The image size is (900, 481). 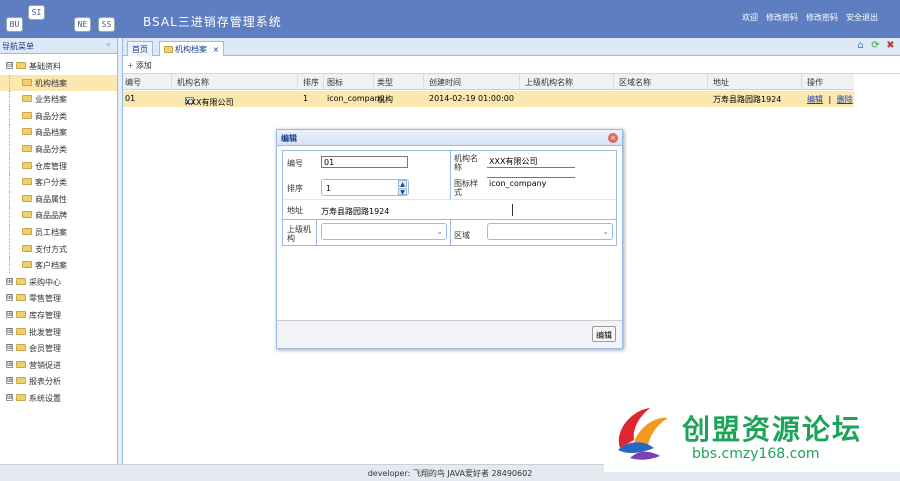 I want to click on region-combo: ⌄, so click(x=550, y=231).